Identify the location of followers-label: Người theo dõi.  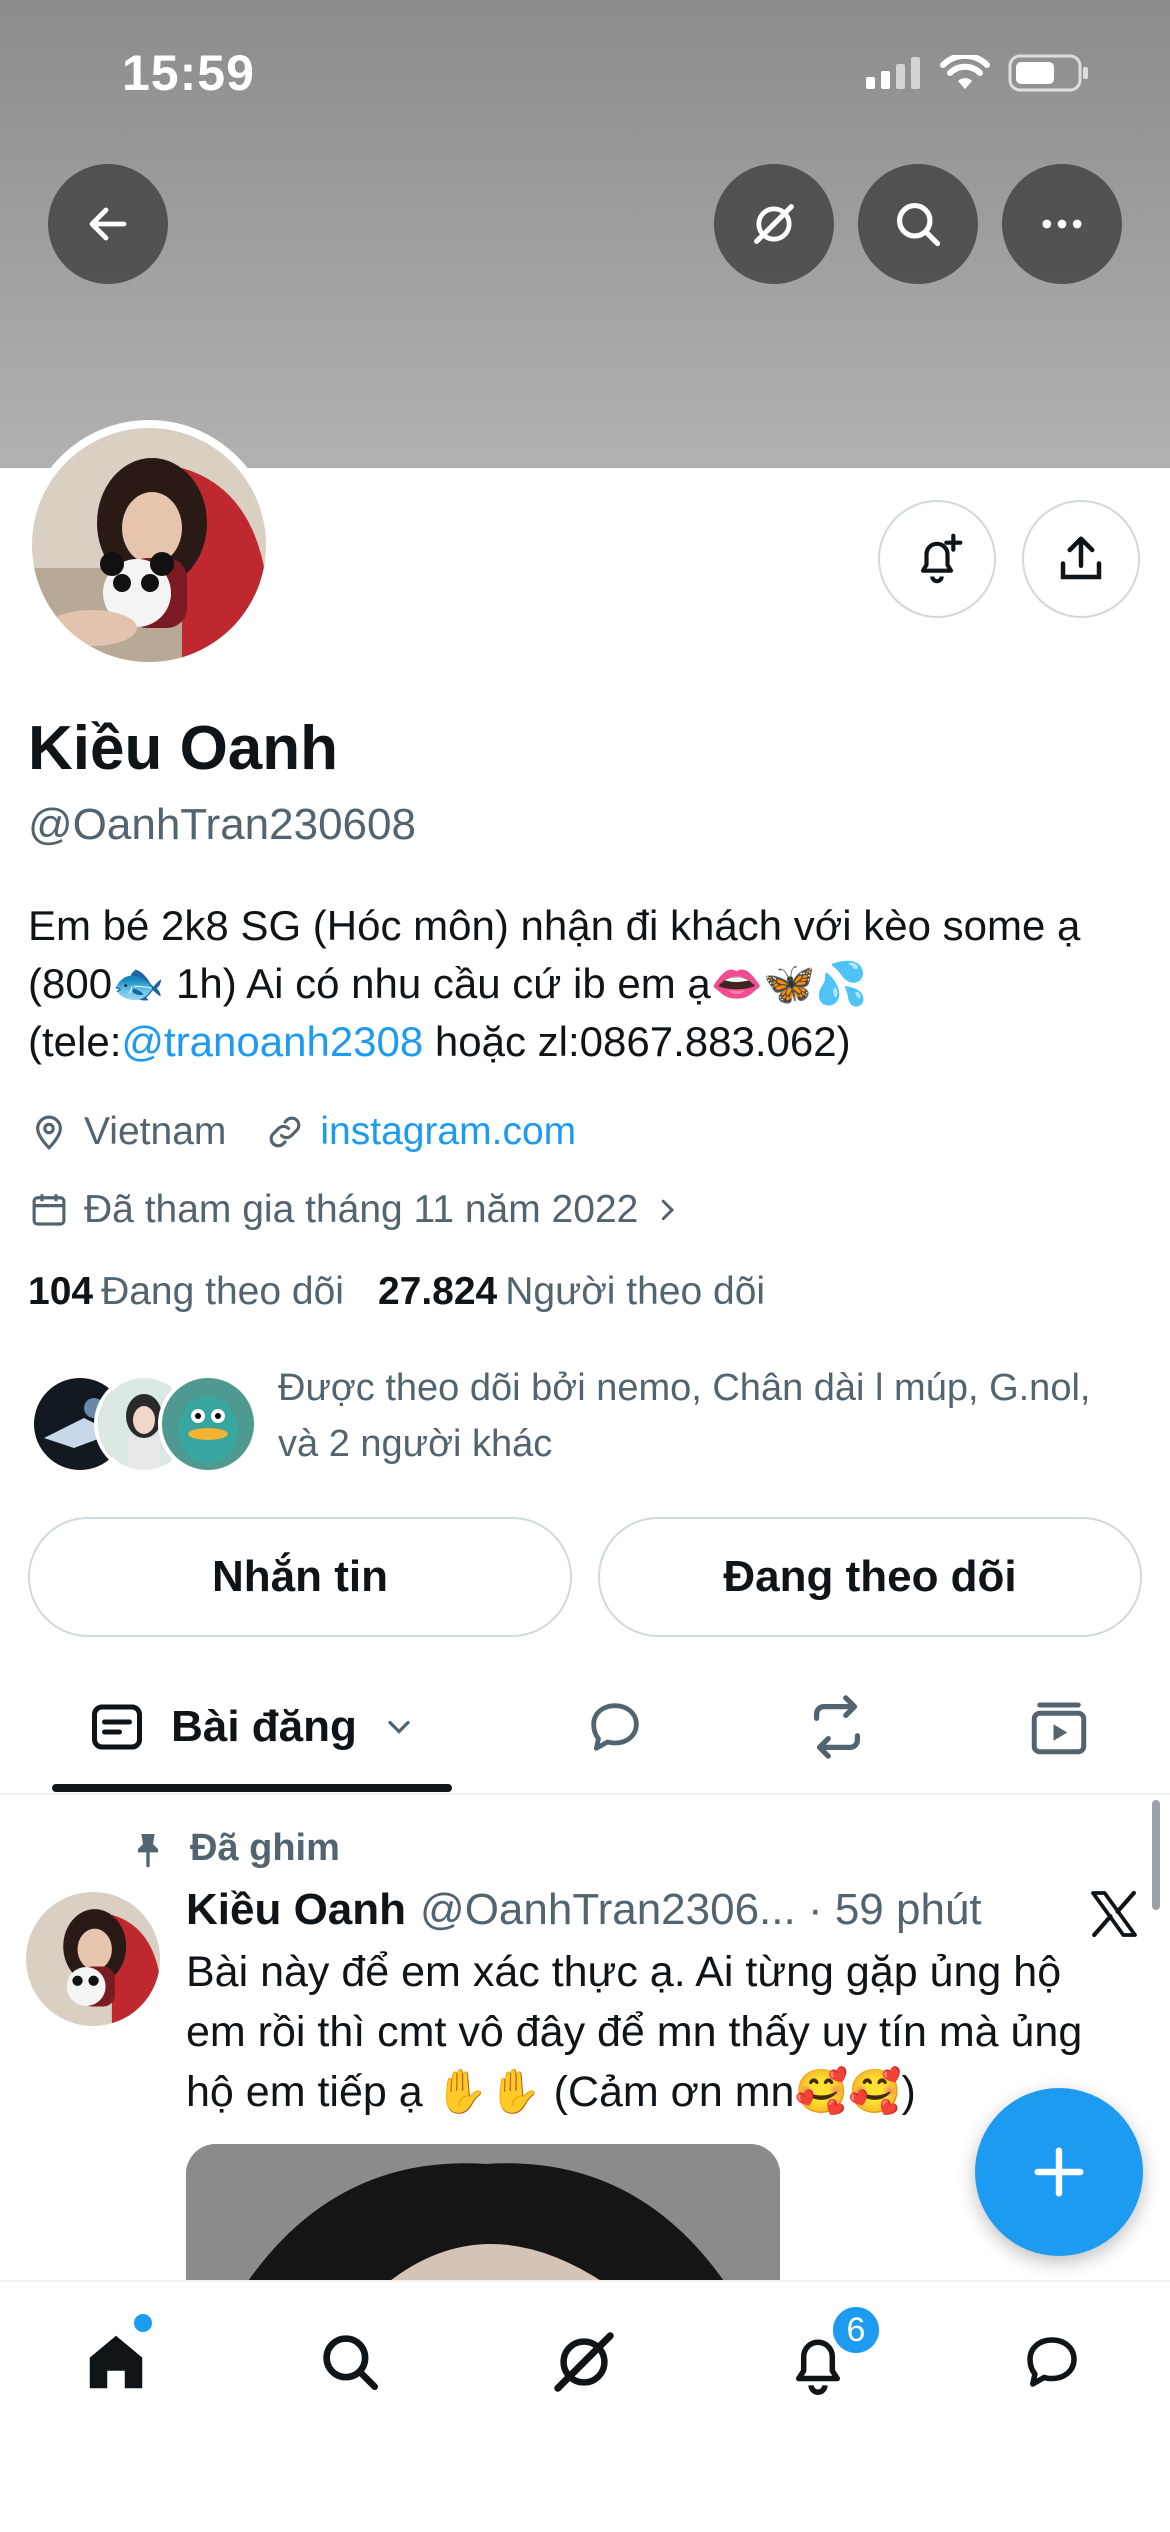
(635, 1291).